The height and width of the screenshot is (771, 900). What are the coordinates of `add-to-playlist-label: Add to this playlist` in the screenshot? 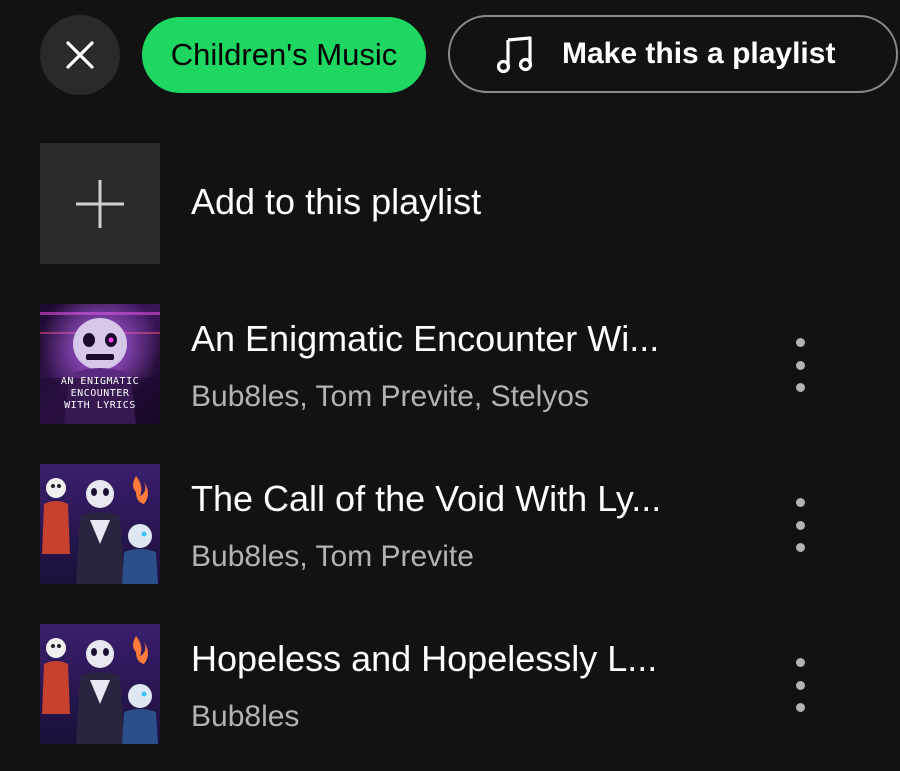 It's located at (336, 201).